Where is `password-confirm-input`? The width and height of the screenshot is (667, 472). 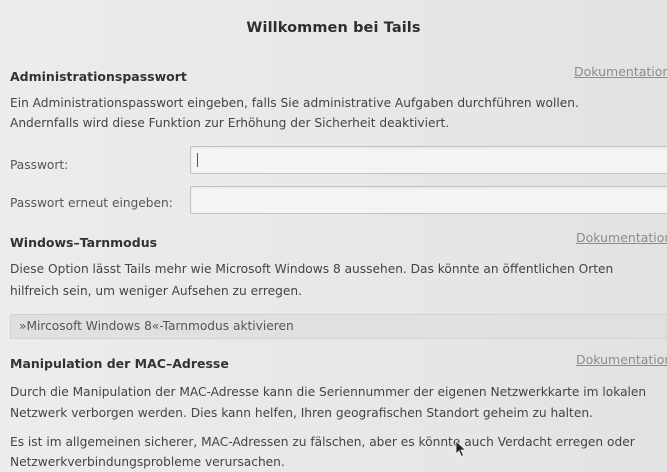 password-confirm-input is located at coordinates (428, 200).